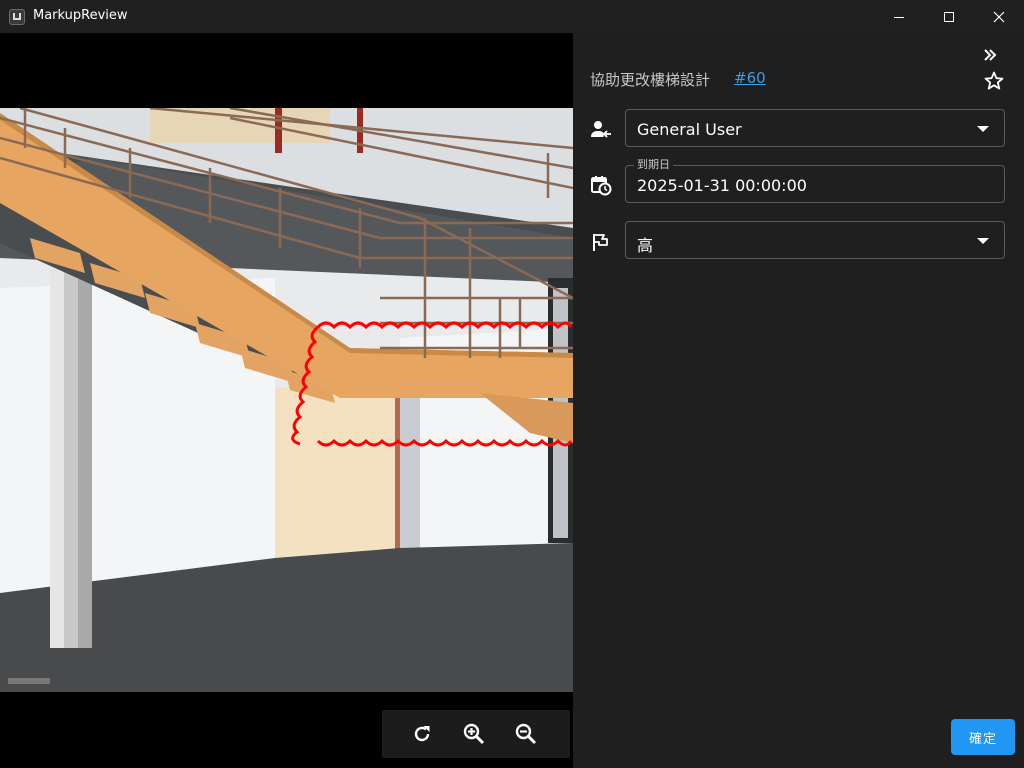  I want to click on title-bar: MarkupReview, so click(512, 16).